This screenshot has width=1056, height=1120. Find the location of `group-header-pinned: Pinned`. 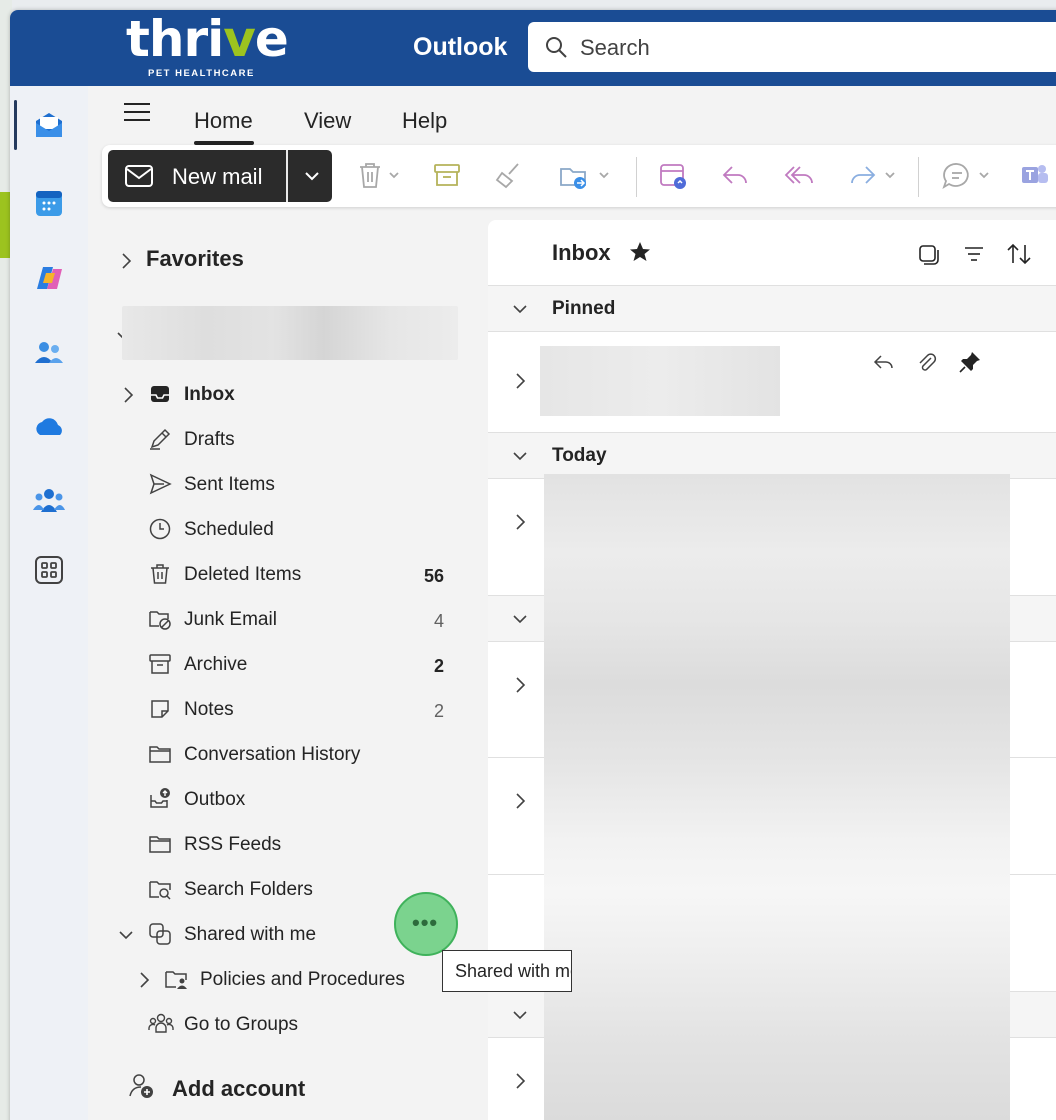

group-header-pinned: Pinned is located at coordinates (772, 309).